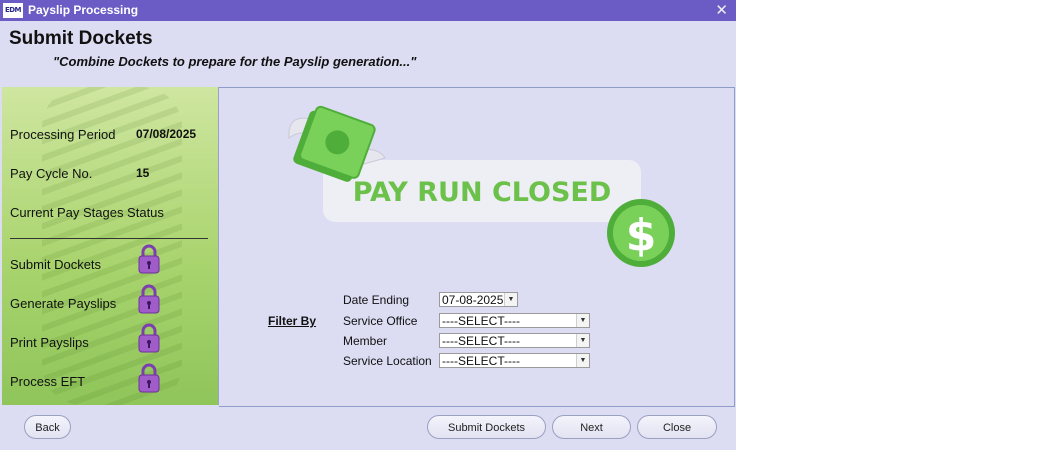 The height and width of the screenshot is (450, 1050). What do you see at coordinates (83, 10) in the screenshot?
I see `window-title: Payslip Processing` at bounding box center [83, 10].